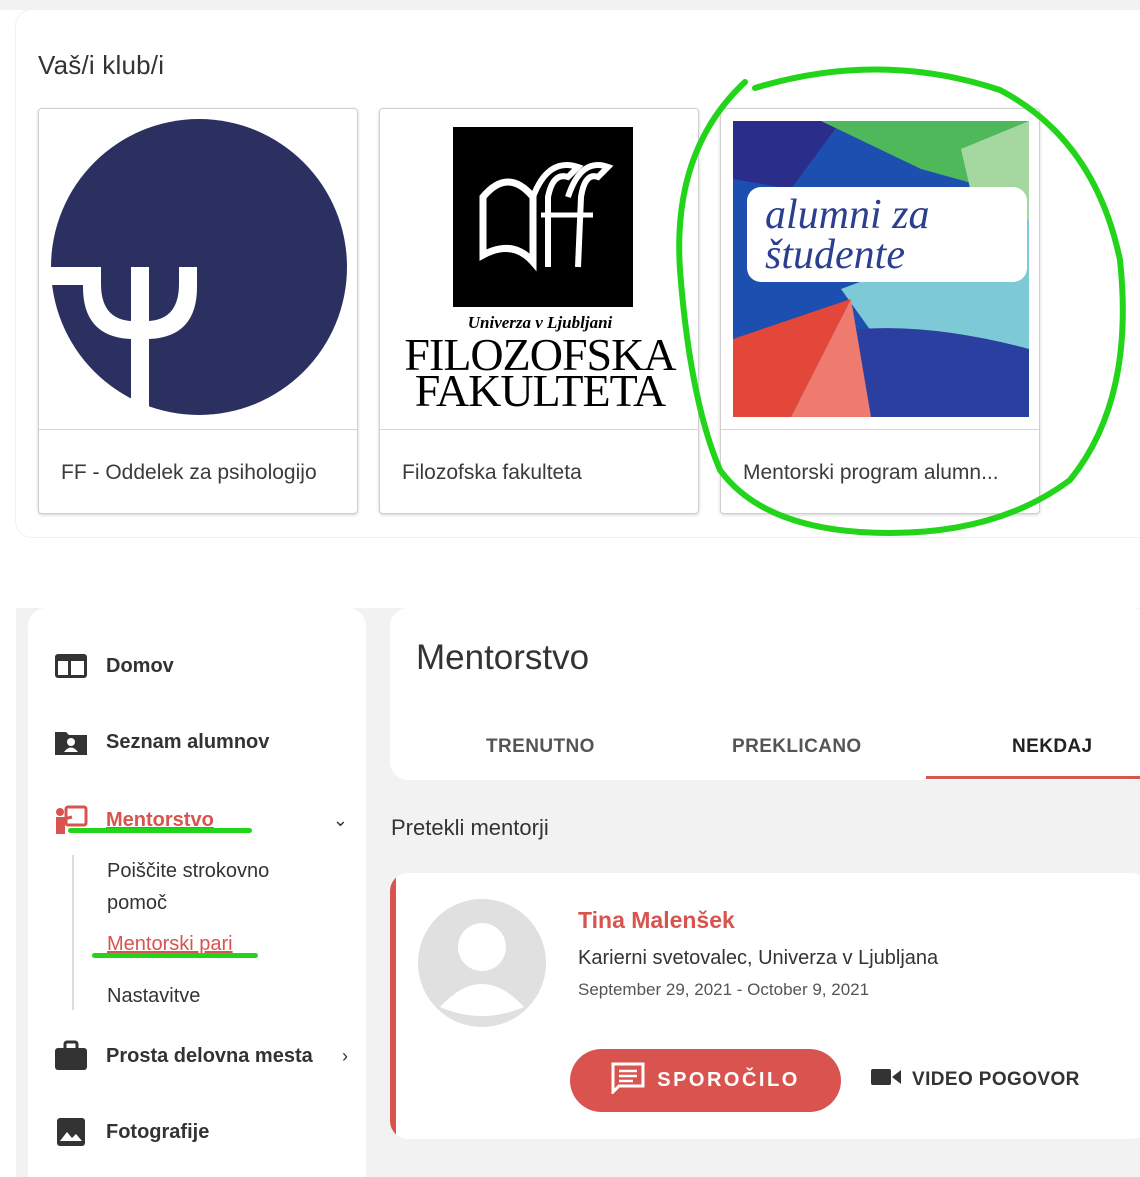 The width and height of the screenshot is (1140, 1177). I want to click on top-strip, so click(570, 5).